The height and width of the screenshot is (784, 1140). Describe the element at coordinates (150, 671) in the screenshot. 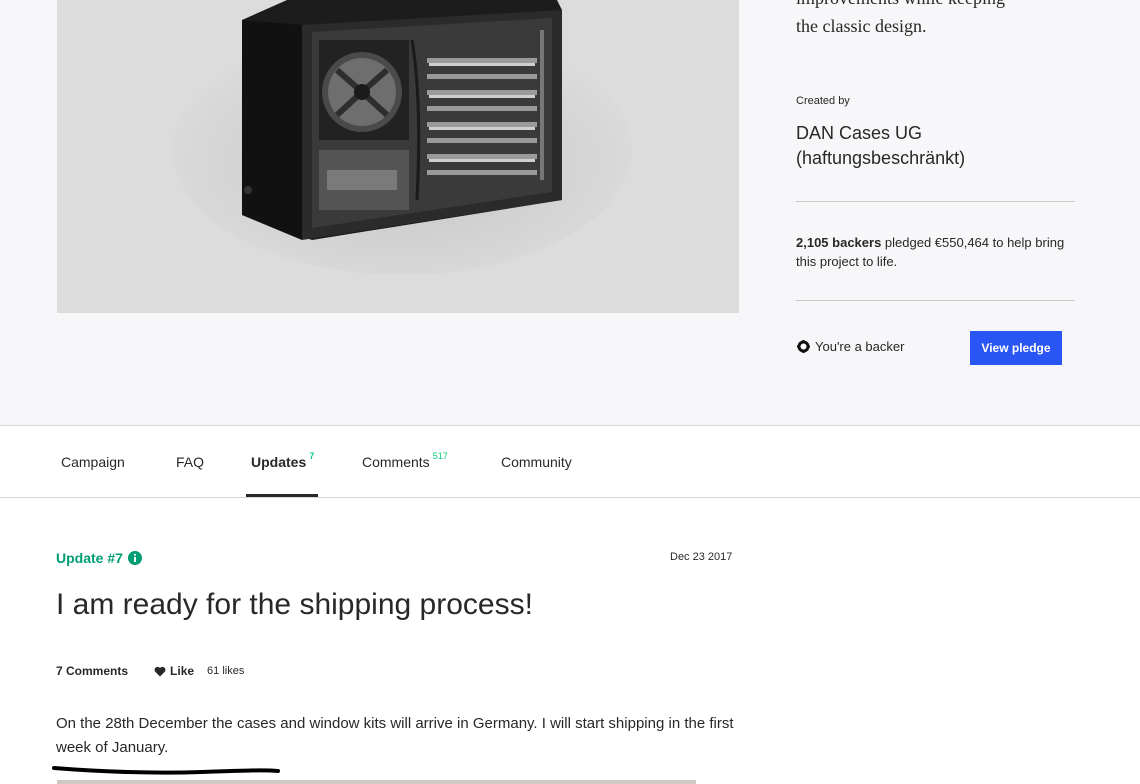

I see `update-meta-row: 7 Comments Like 61 likes` at that location.